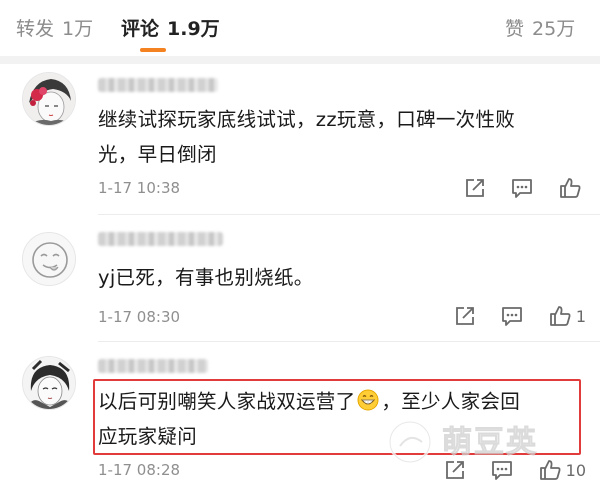  What do you see at coordinates (139, 188) in the screenshot?
I see `comment-timestamp: 1-17 10:38` at bounding box center [139, 188].